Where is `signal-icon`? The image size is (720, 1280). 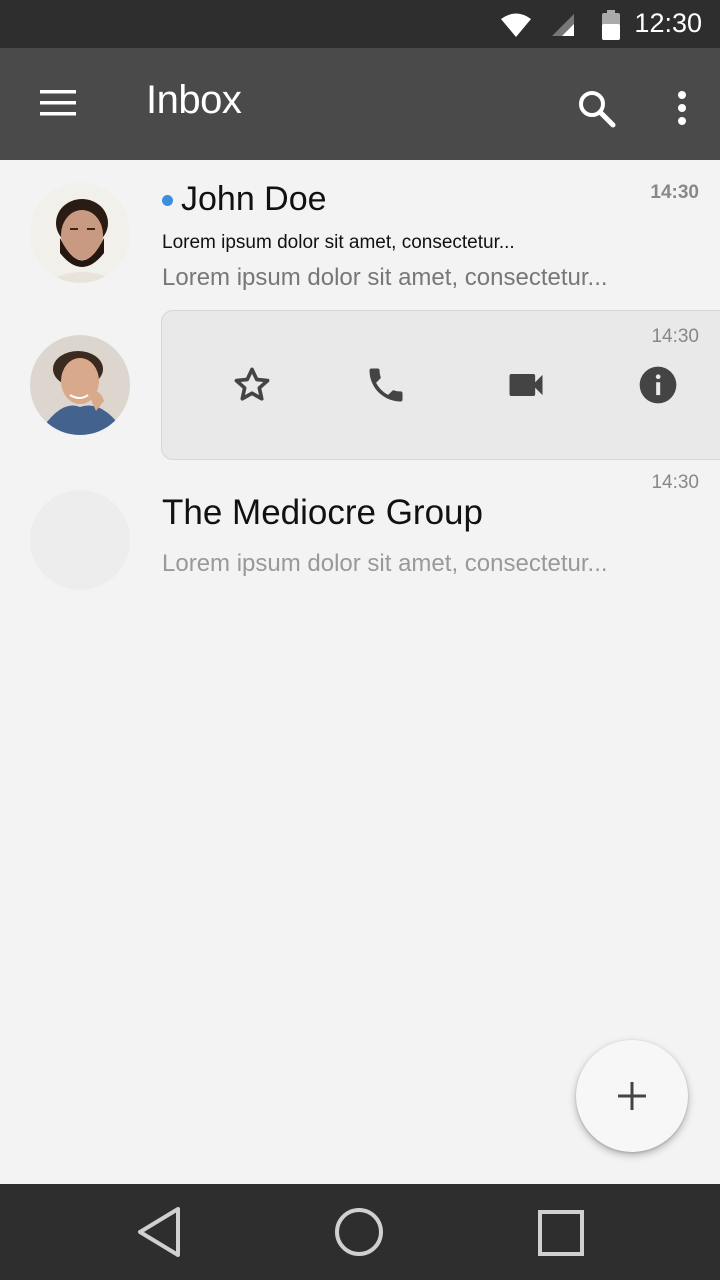 signal-icon is located at coordinates (563, 25).